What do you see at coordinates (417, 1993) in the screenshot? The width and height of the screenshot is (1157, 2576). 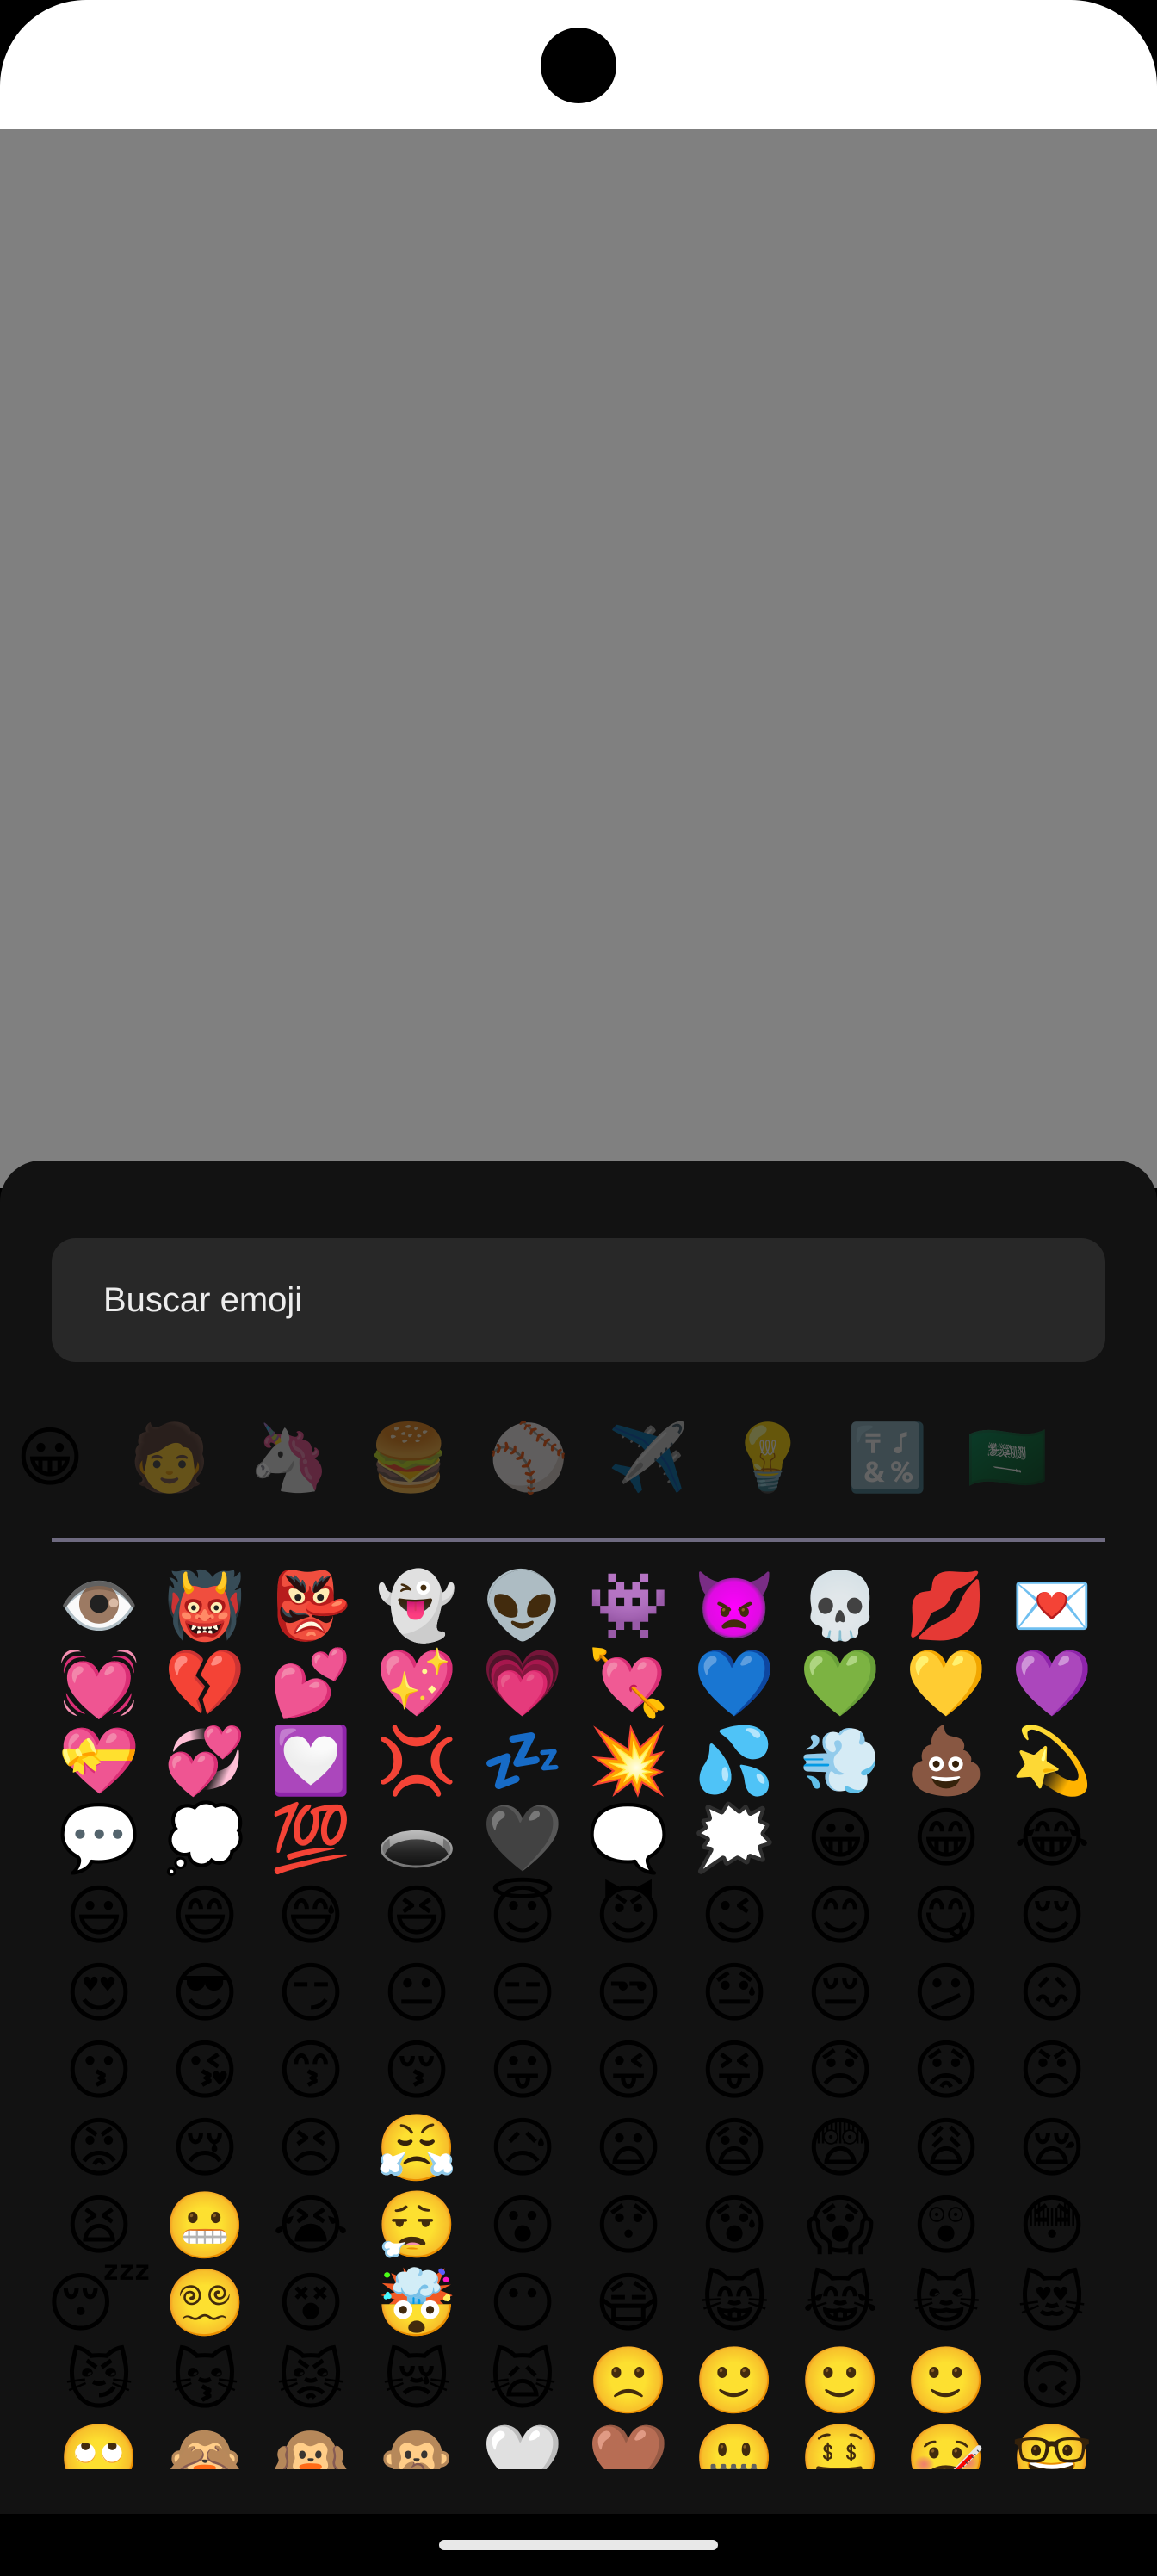 I see `emoji-key: 😐` at bounding box center [417, 1993].